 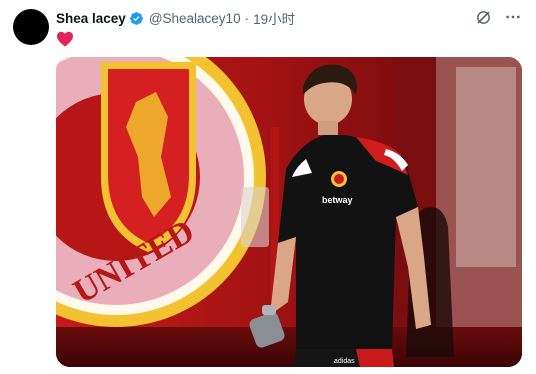 I want to click on post-header: Shea lacey @Shealacey10 · 19小时, so click(x=175, y=18).